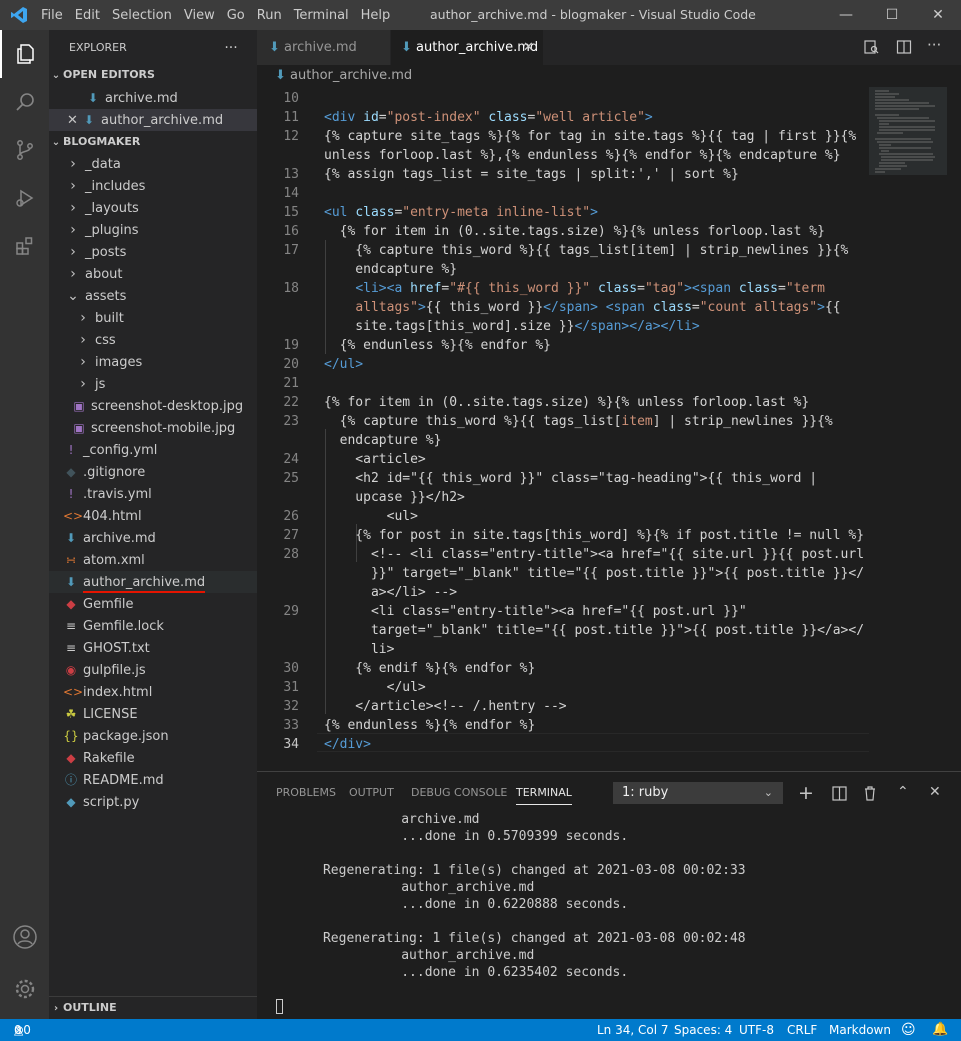  Describe the element at coordinates (153, 75) in the screenshot. I see `open-editors-section: ⌄ OPEN EDITORS` at that location.